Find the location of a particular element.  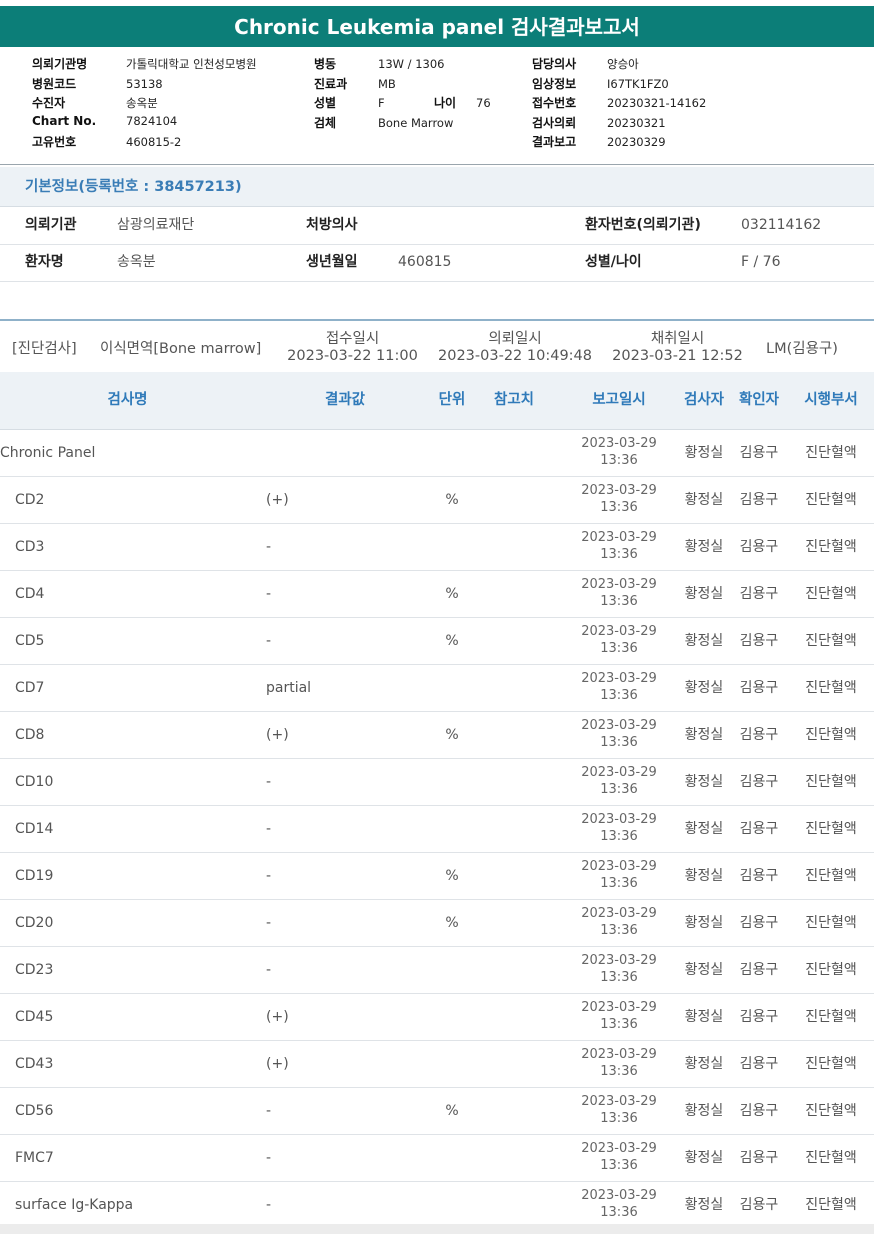

test-name: CD4 is located at coordinates (30, 594).